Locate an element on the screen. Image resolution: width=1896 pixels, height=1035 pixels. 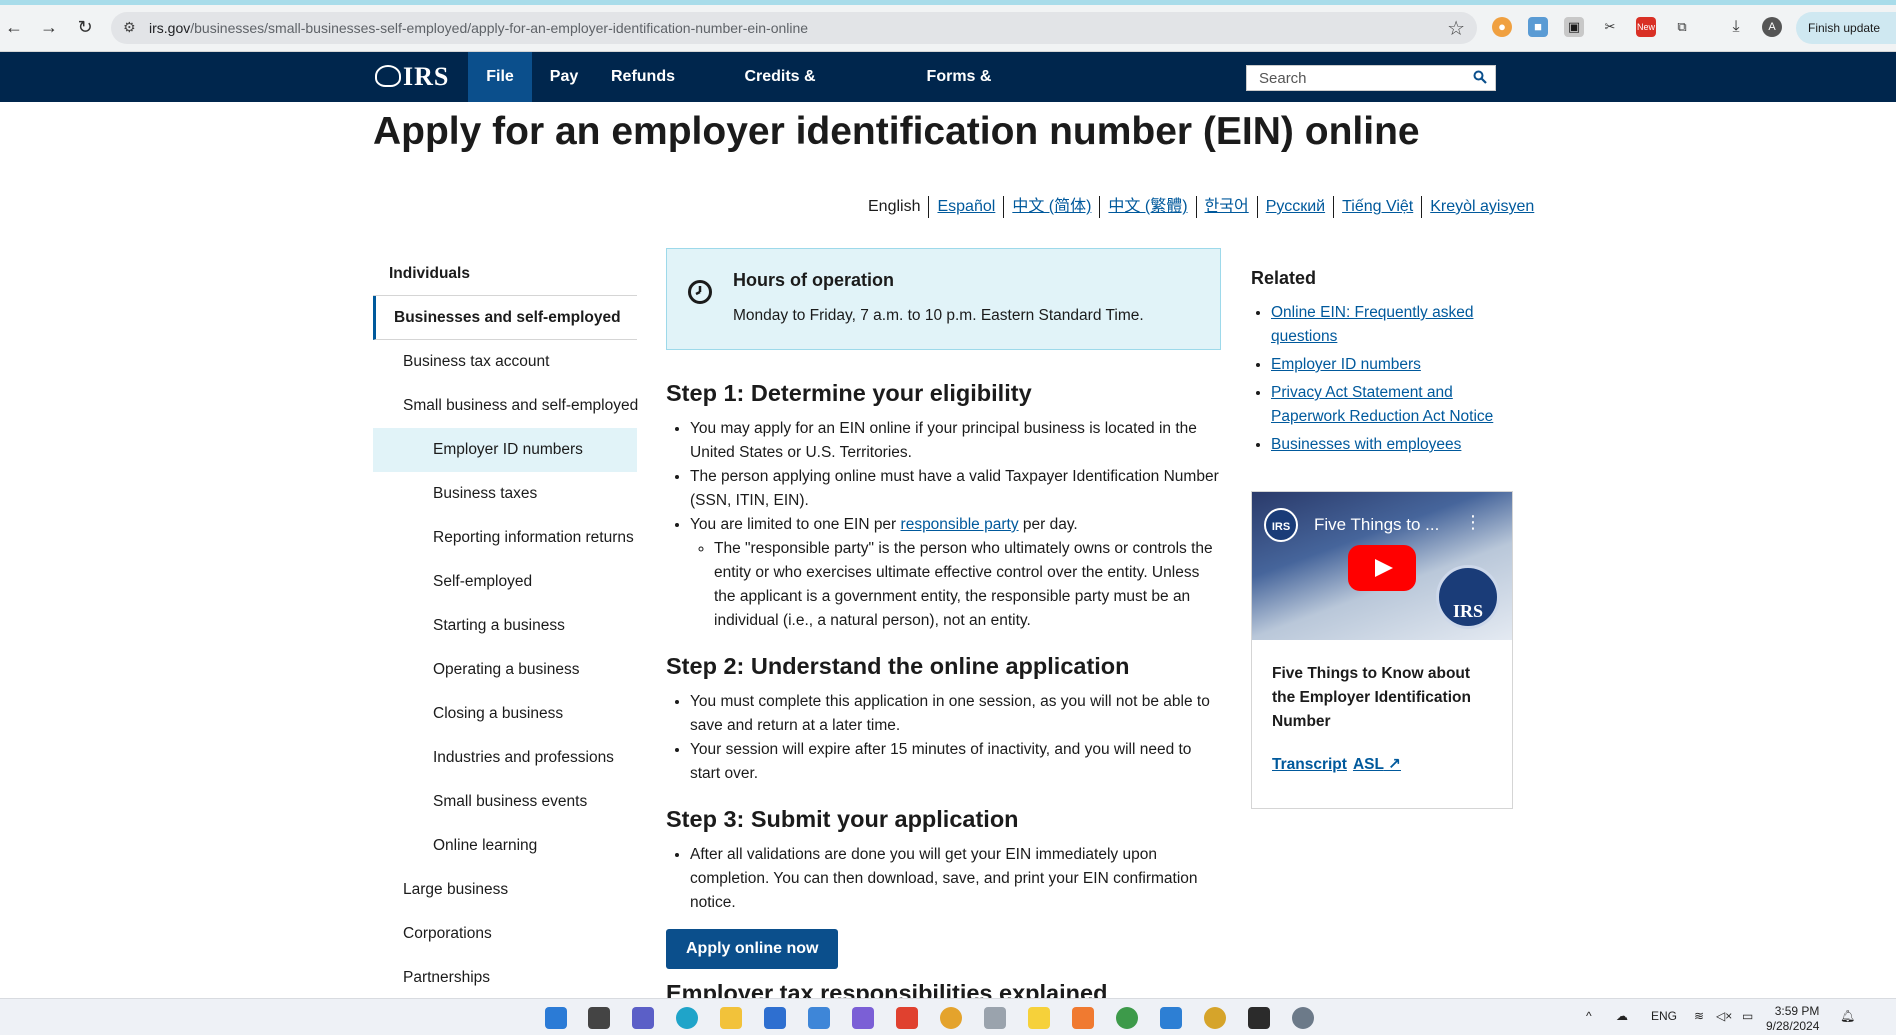
play-icon is located at coordinates (1382, 568).